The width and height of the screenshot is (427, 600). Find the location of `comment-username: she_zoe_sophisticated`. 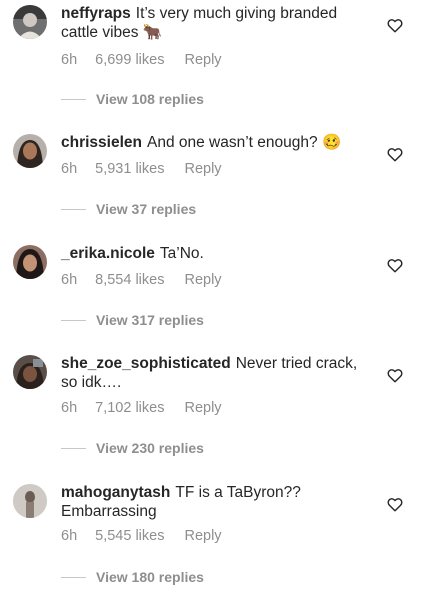

comment-username: she_zoe_sophisticated is located at coordinates (146, 363).